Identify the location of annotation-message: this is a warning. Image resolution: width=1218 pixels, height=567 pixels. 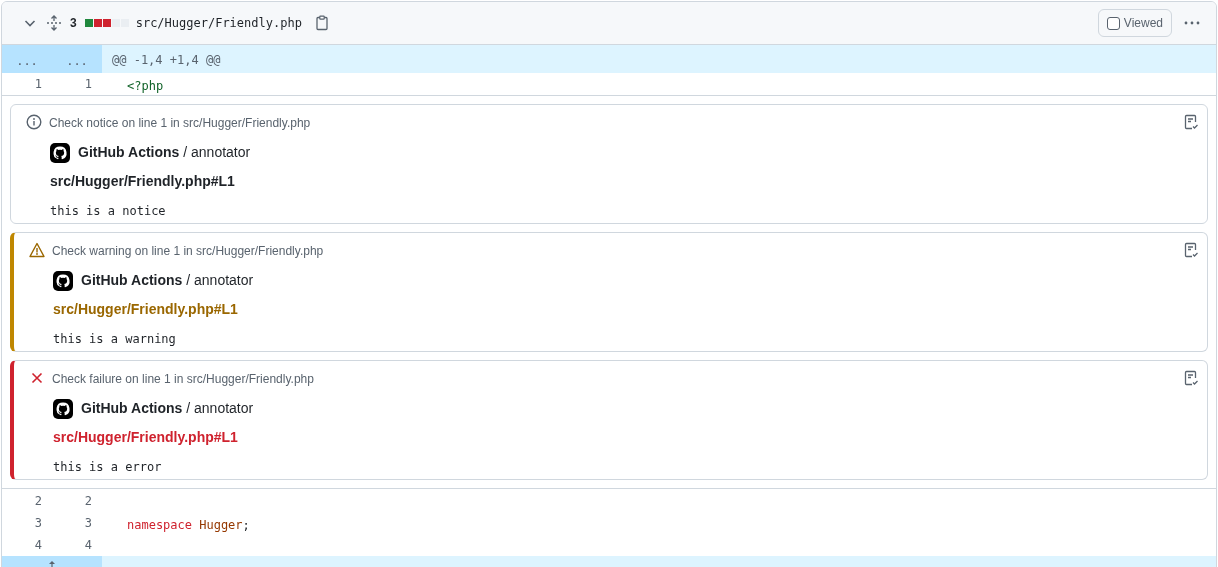
(114, 339).